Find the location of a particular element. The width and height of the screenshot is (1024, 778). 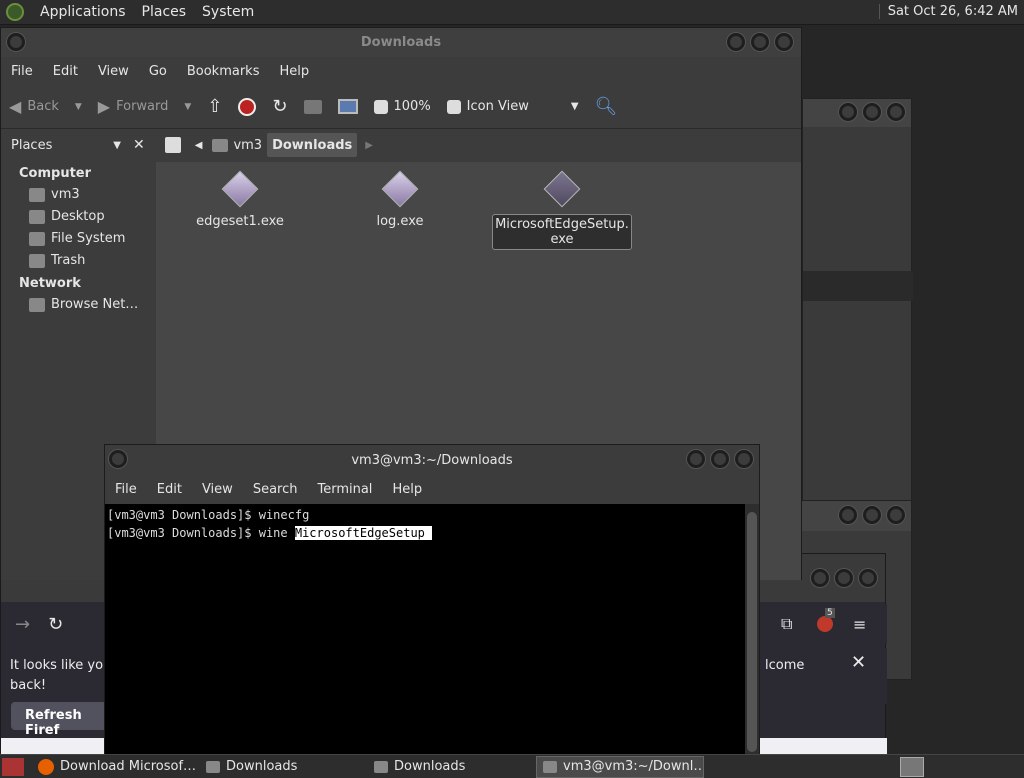

task-downloads-1: Downloads is located at coordinates (284, 767).